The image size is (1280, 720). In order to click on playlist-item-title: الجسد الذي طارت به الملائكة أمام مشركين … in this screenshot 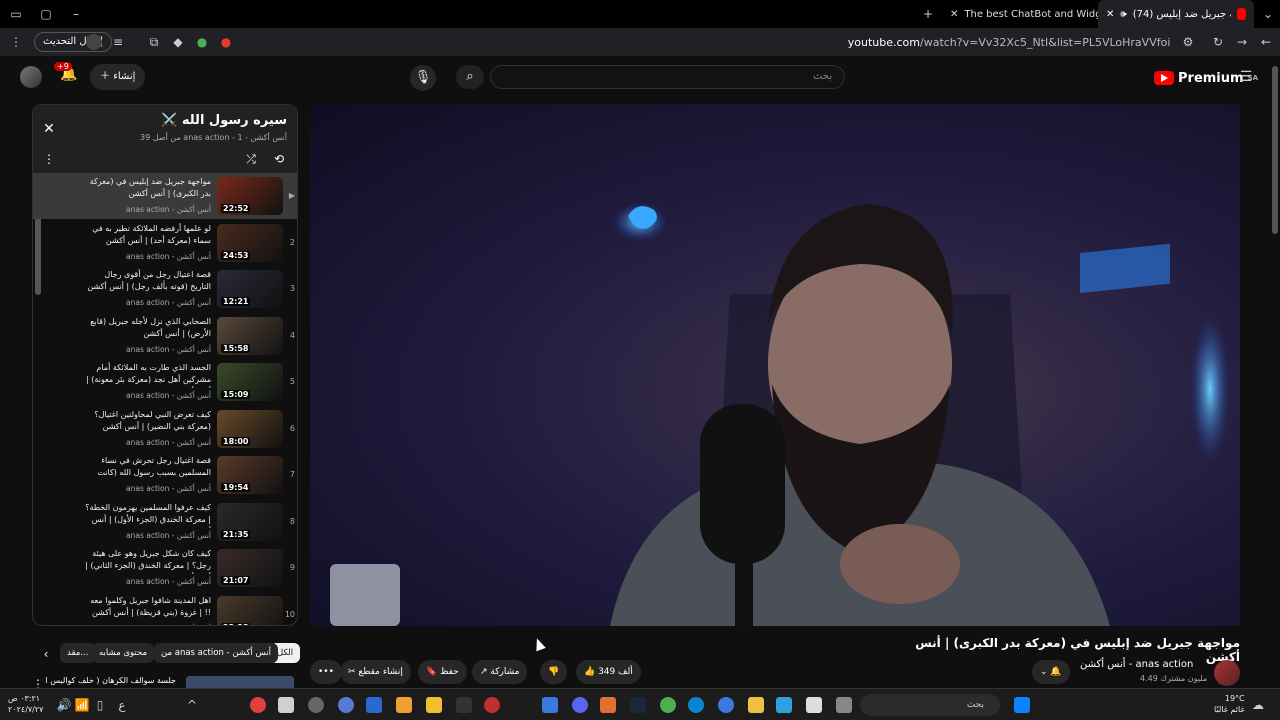, I will do `click(148, 375)`.